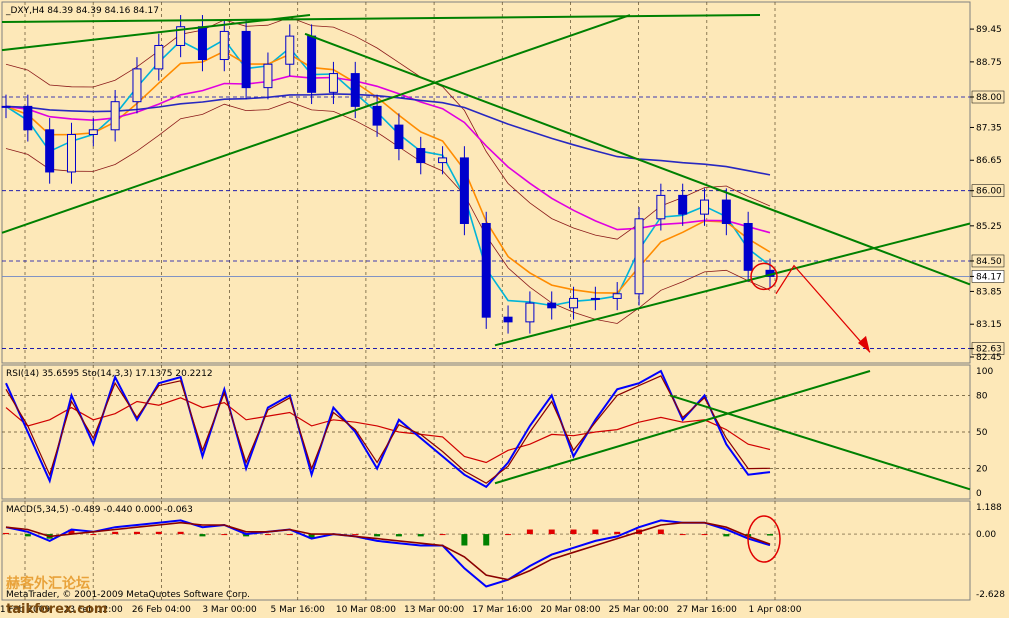  Describe the element at coordinates (989, 128) in the screenshot. I see `price-tick-label: 87.35` at that location.